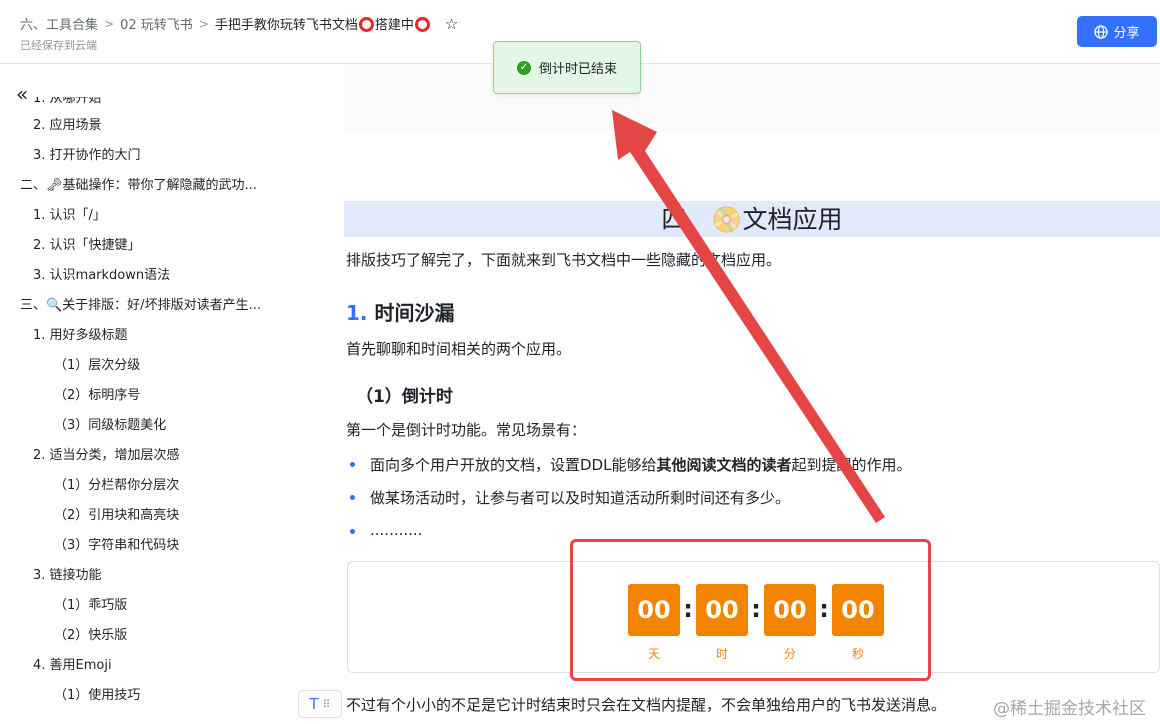  I want to click on block-handle: T ⠿, so click(320, 704).